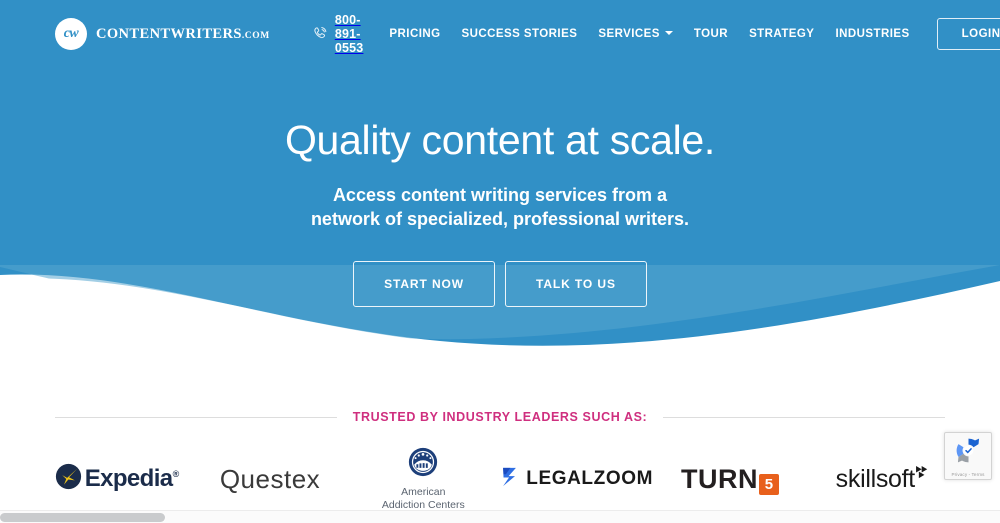 Image resolution: width=1000 pixels, height=523 pixels. I want to click on trusted-by-label: TRUSTED BY INDUSTRY LEADERS SUCH AS:, so click(500, 417).